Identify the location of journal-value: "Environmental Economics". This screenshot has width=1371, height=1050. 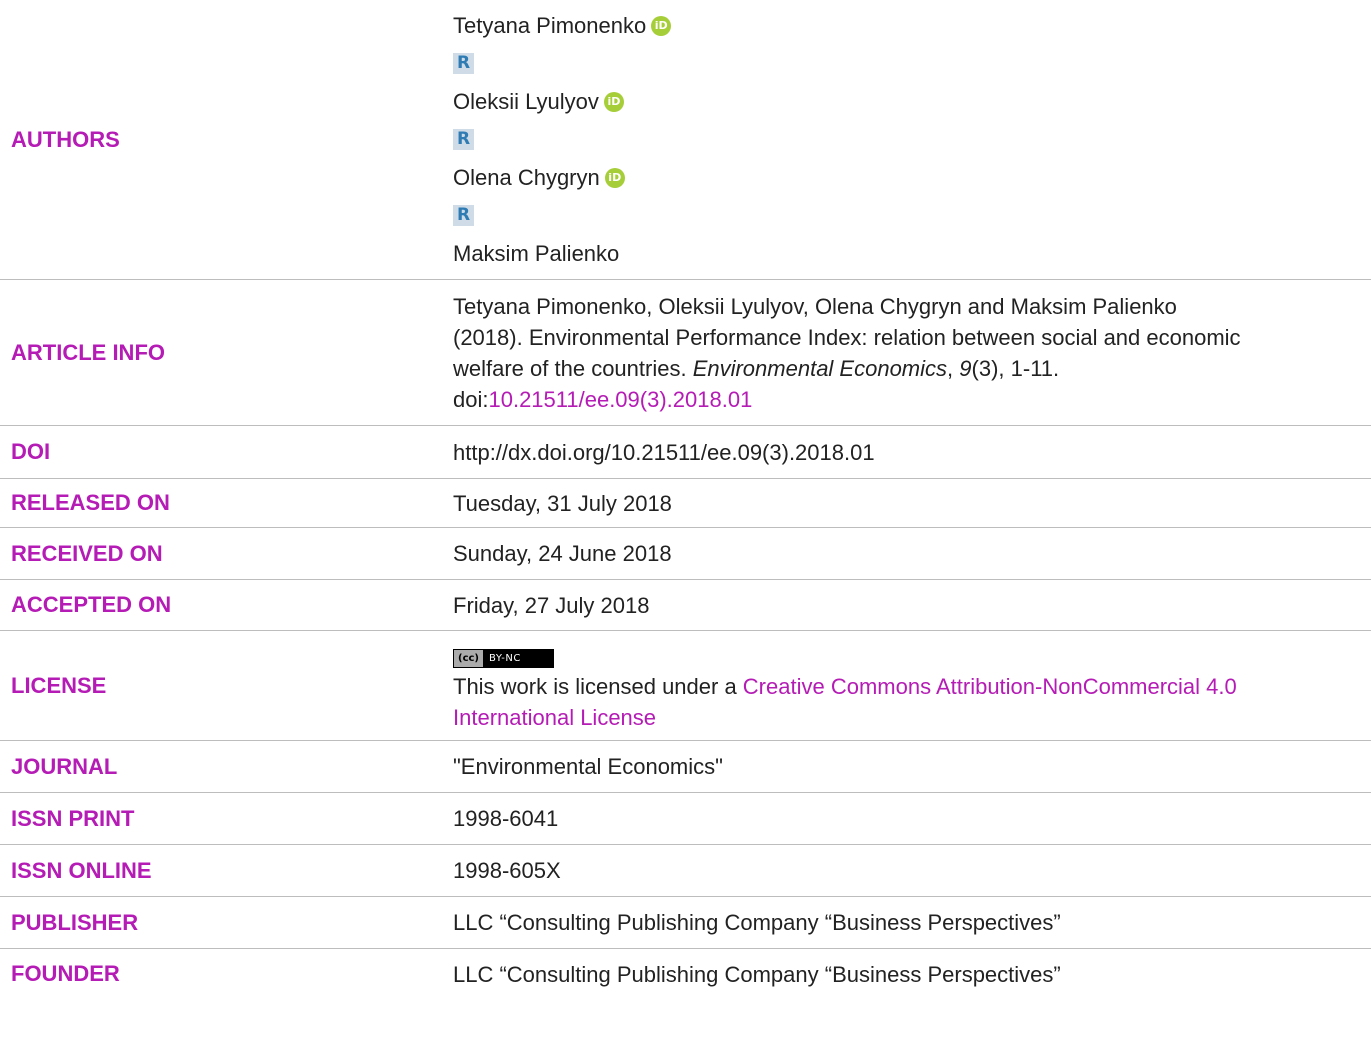
(588, 766).